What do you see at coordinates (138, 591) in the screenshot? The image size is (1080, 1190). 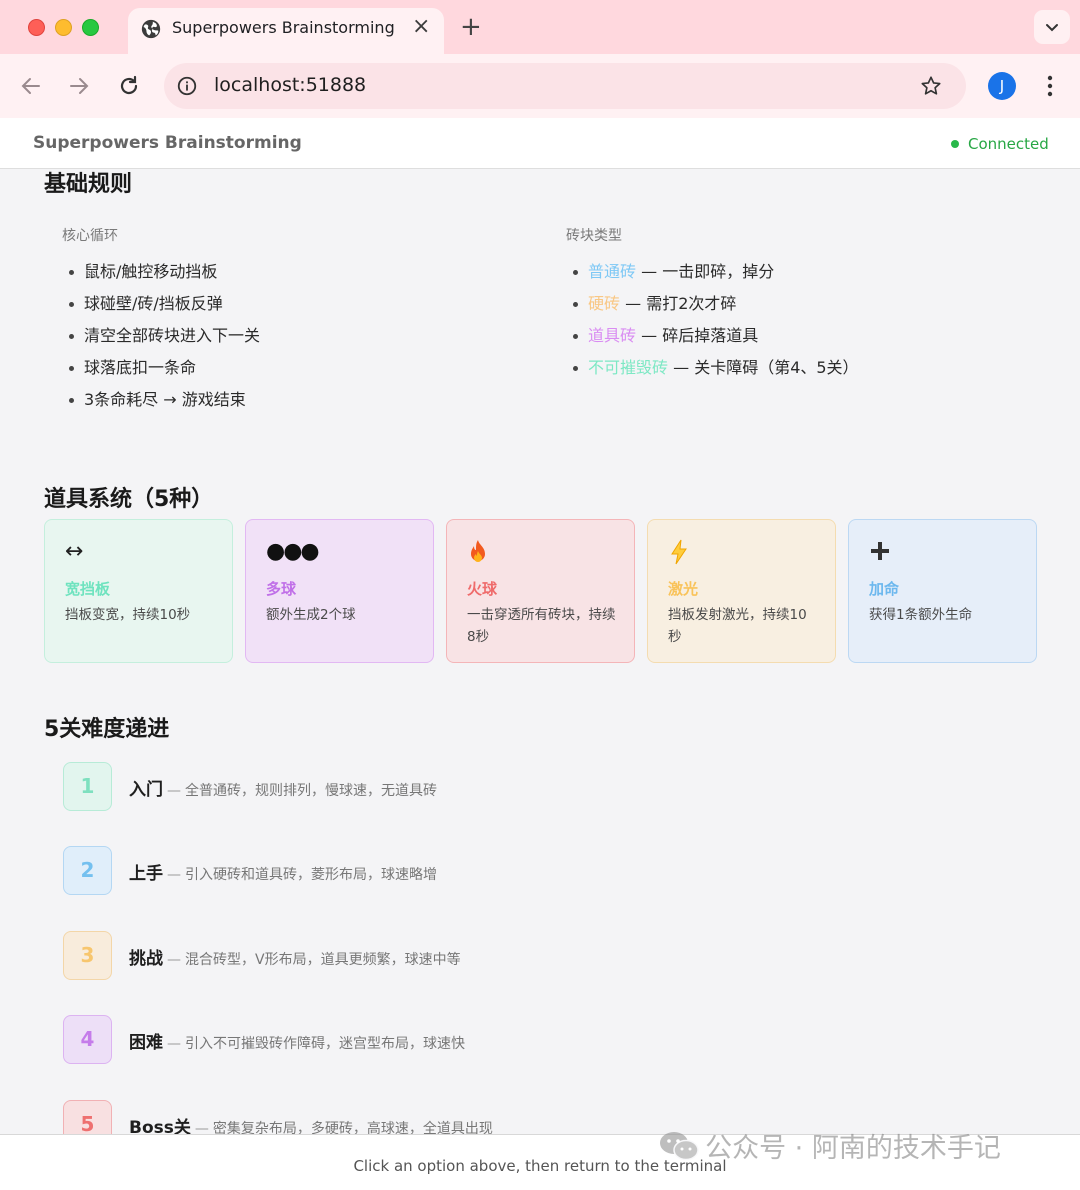 I see `powerup-card-wide-paddle: ↔ 宽挡板 挡板变宽，持续10秒` at bounding box center [138, 591].